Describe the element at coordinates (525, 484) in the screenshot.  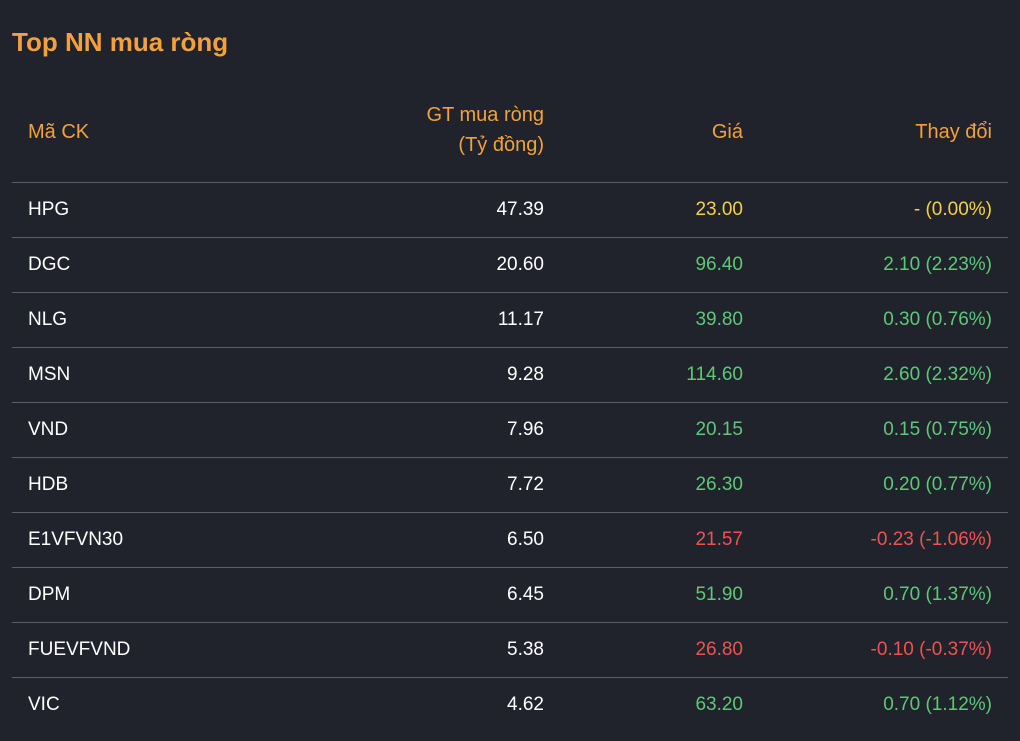
I see `net-buy-value: 7.72` at that location.